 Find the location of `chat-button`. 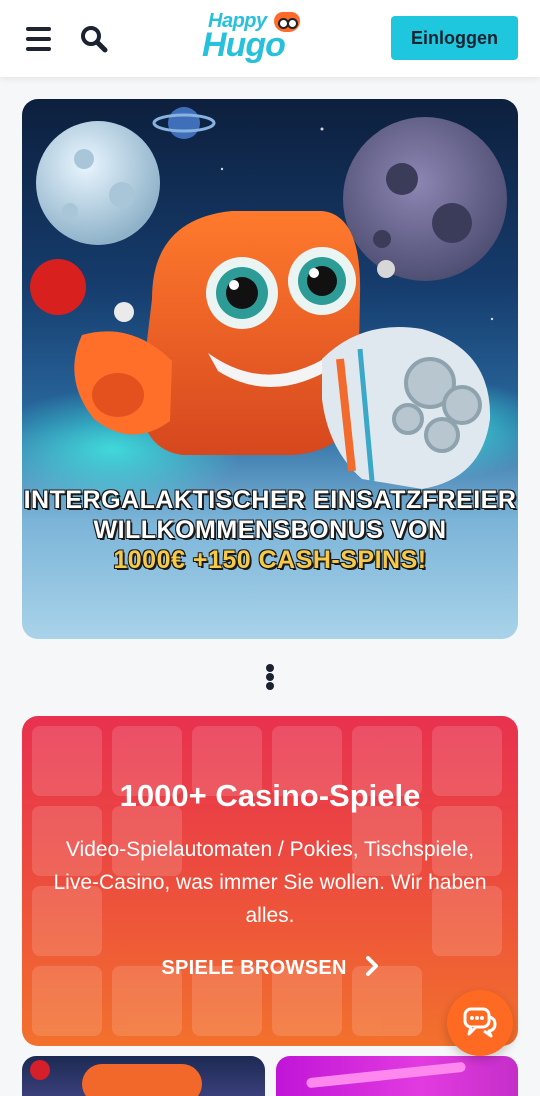

chat-button is located at coordinates (480, 1023).